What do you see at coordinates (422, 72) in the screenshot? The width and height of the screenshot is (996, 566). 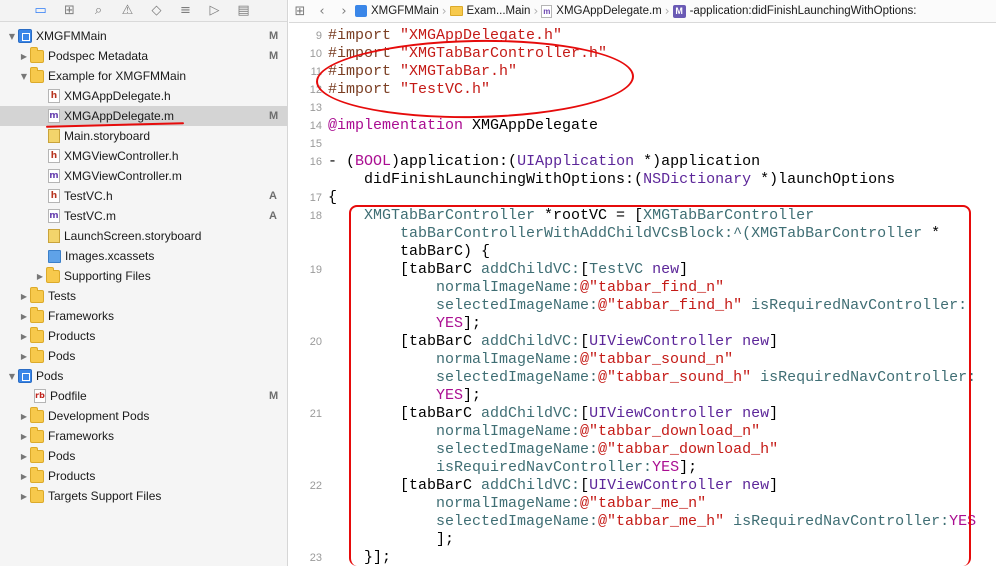 I see `code-line: #import "XMGTabBar.h"` at bounding box center [422, 72].